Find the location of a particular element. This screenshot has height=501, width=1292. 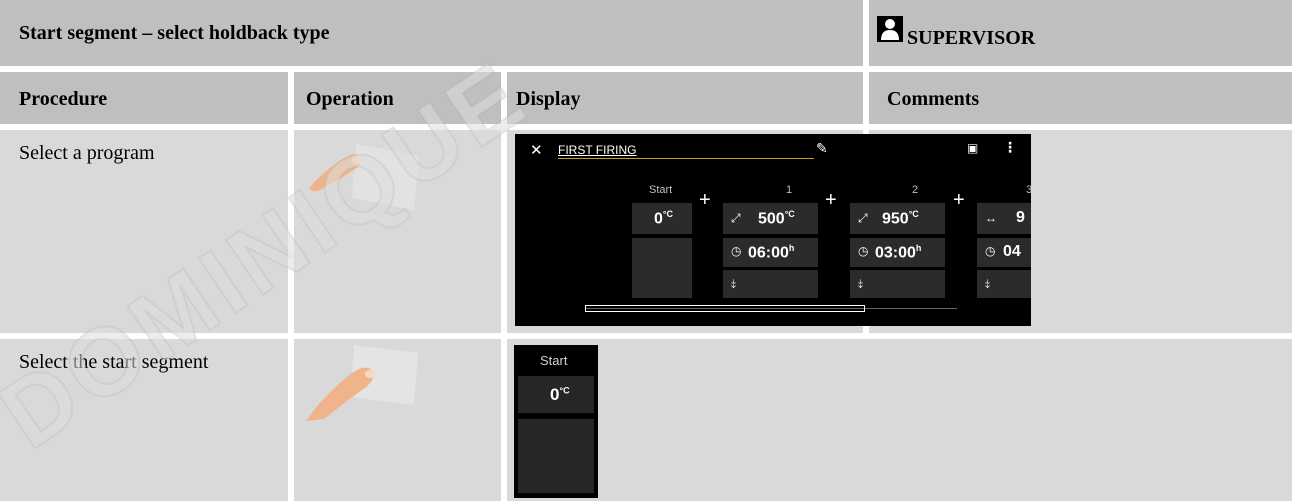

row2-operation-cell is located at coordinates (397, 420).